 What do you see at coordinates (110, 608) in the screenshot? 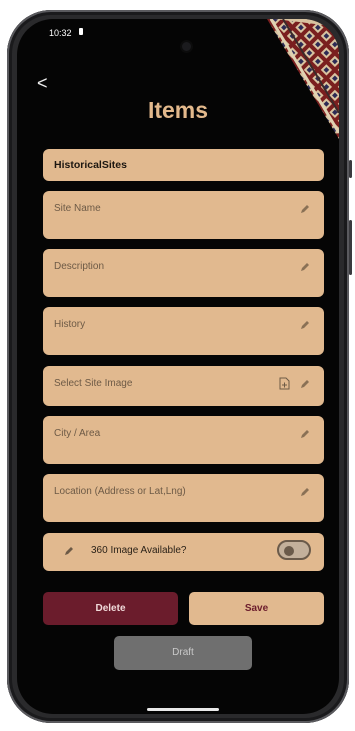
I see `delete-button: Delete` at bounding box center [110, 608].